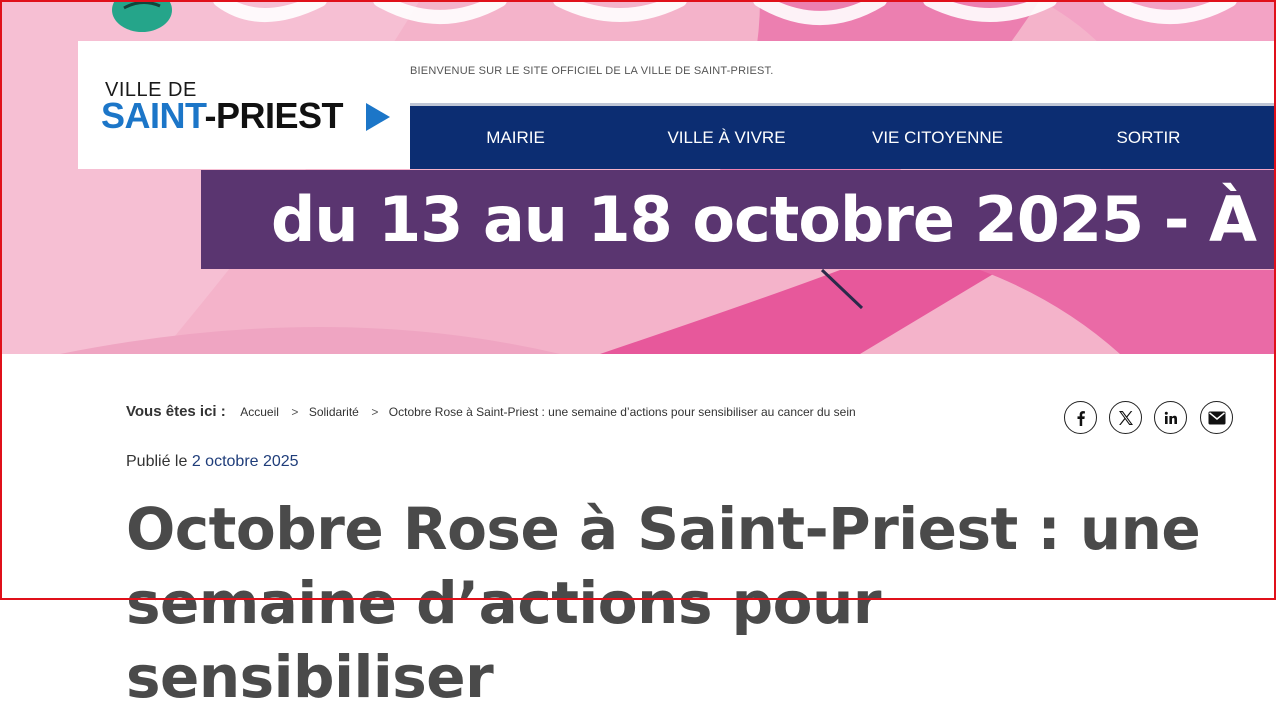 The width and height of the screenshot is (1276, 714). I want to click on share-facebook-button, so click(1080, 417).